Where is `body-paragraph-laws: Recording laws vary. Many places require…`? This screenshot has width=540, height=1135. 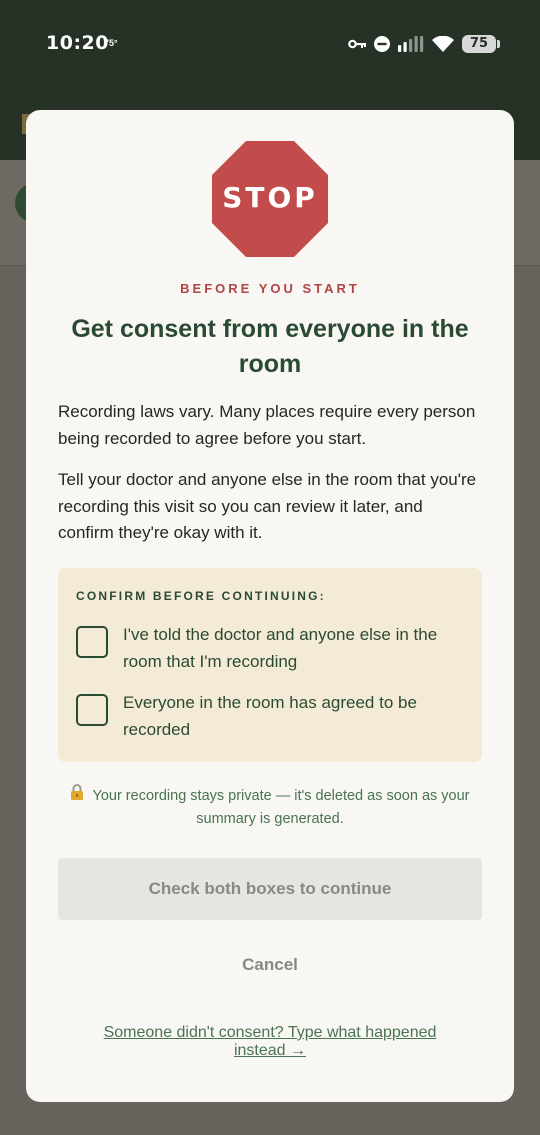 body-paragraph-laws: Recording laws vary. Many places require… is located at coordinates (267, 425).